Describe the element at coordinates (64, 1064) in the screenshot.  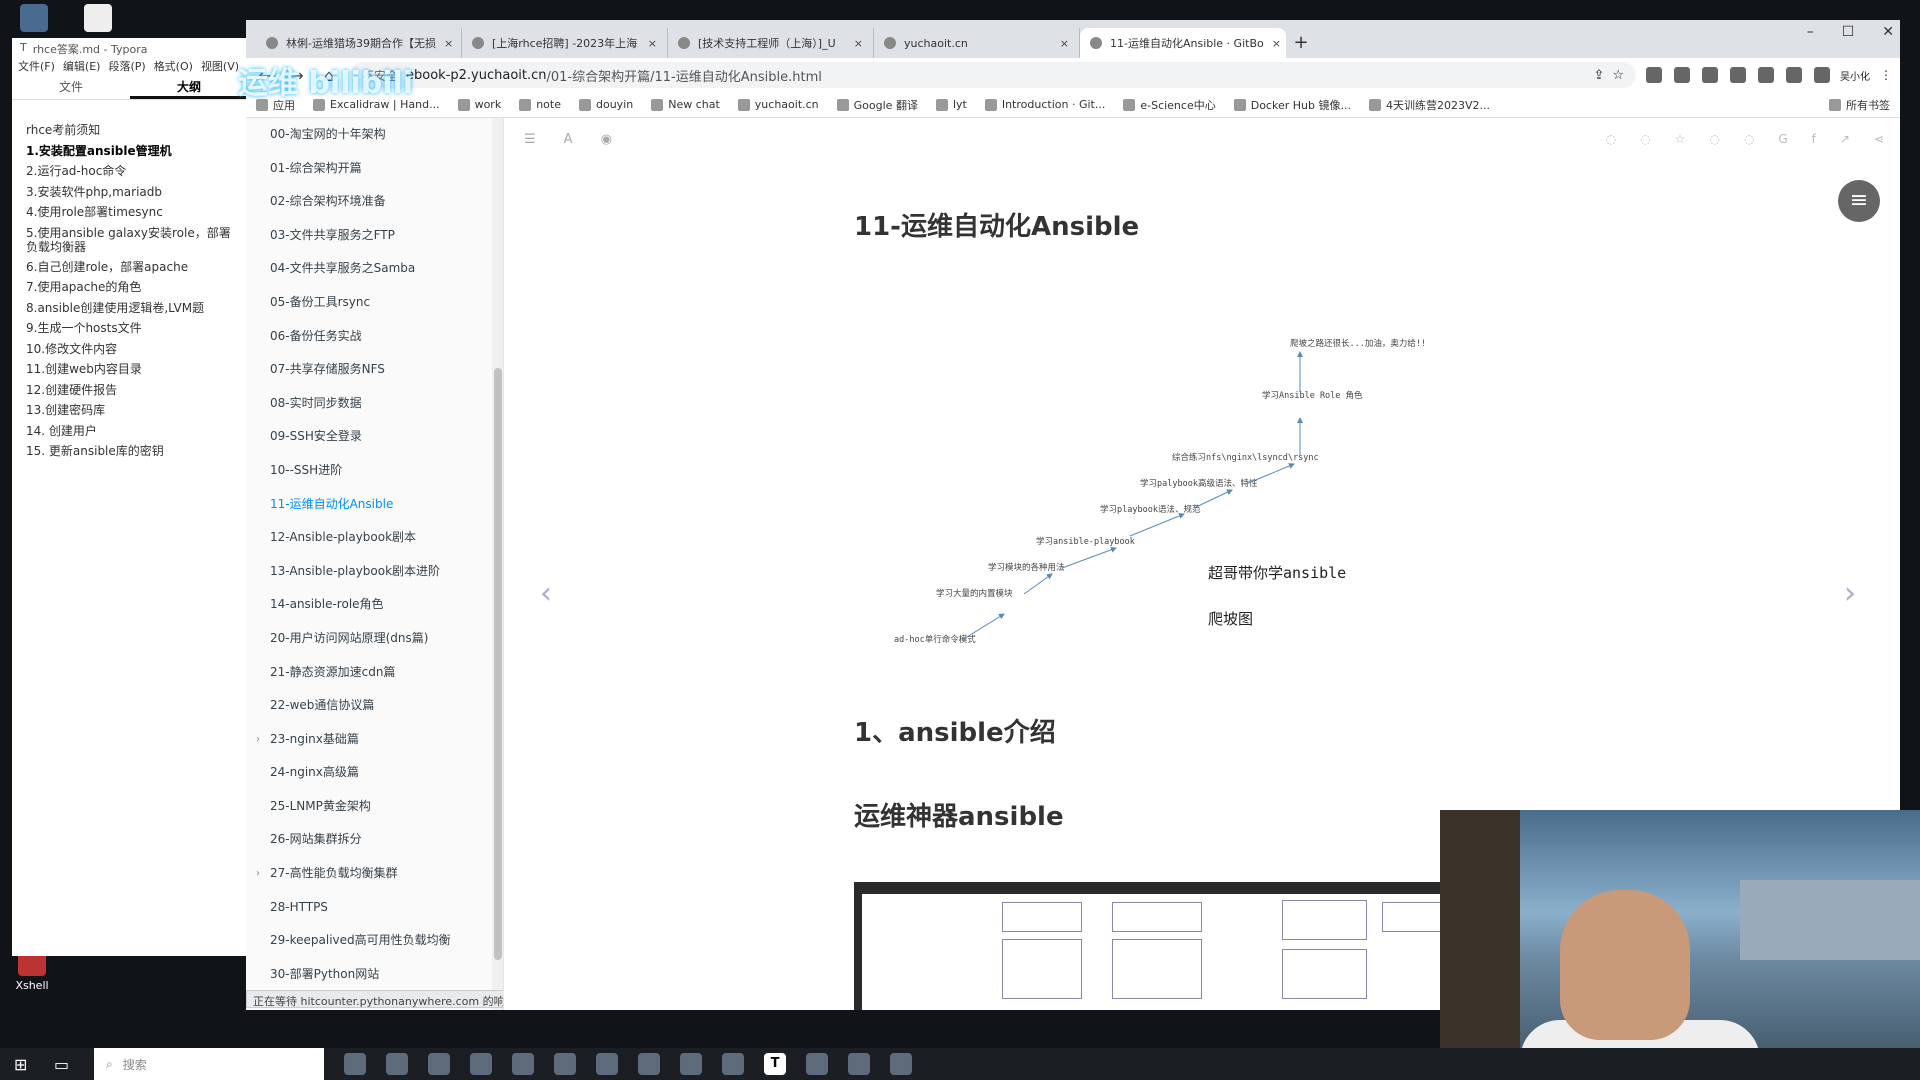
I see `task-view-icon: ▭` at that location.